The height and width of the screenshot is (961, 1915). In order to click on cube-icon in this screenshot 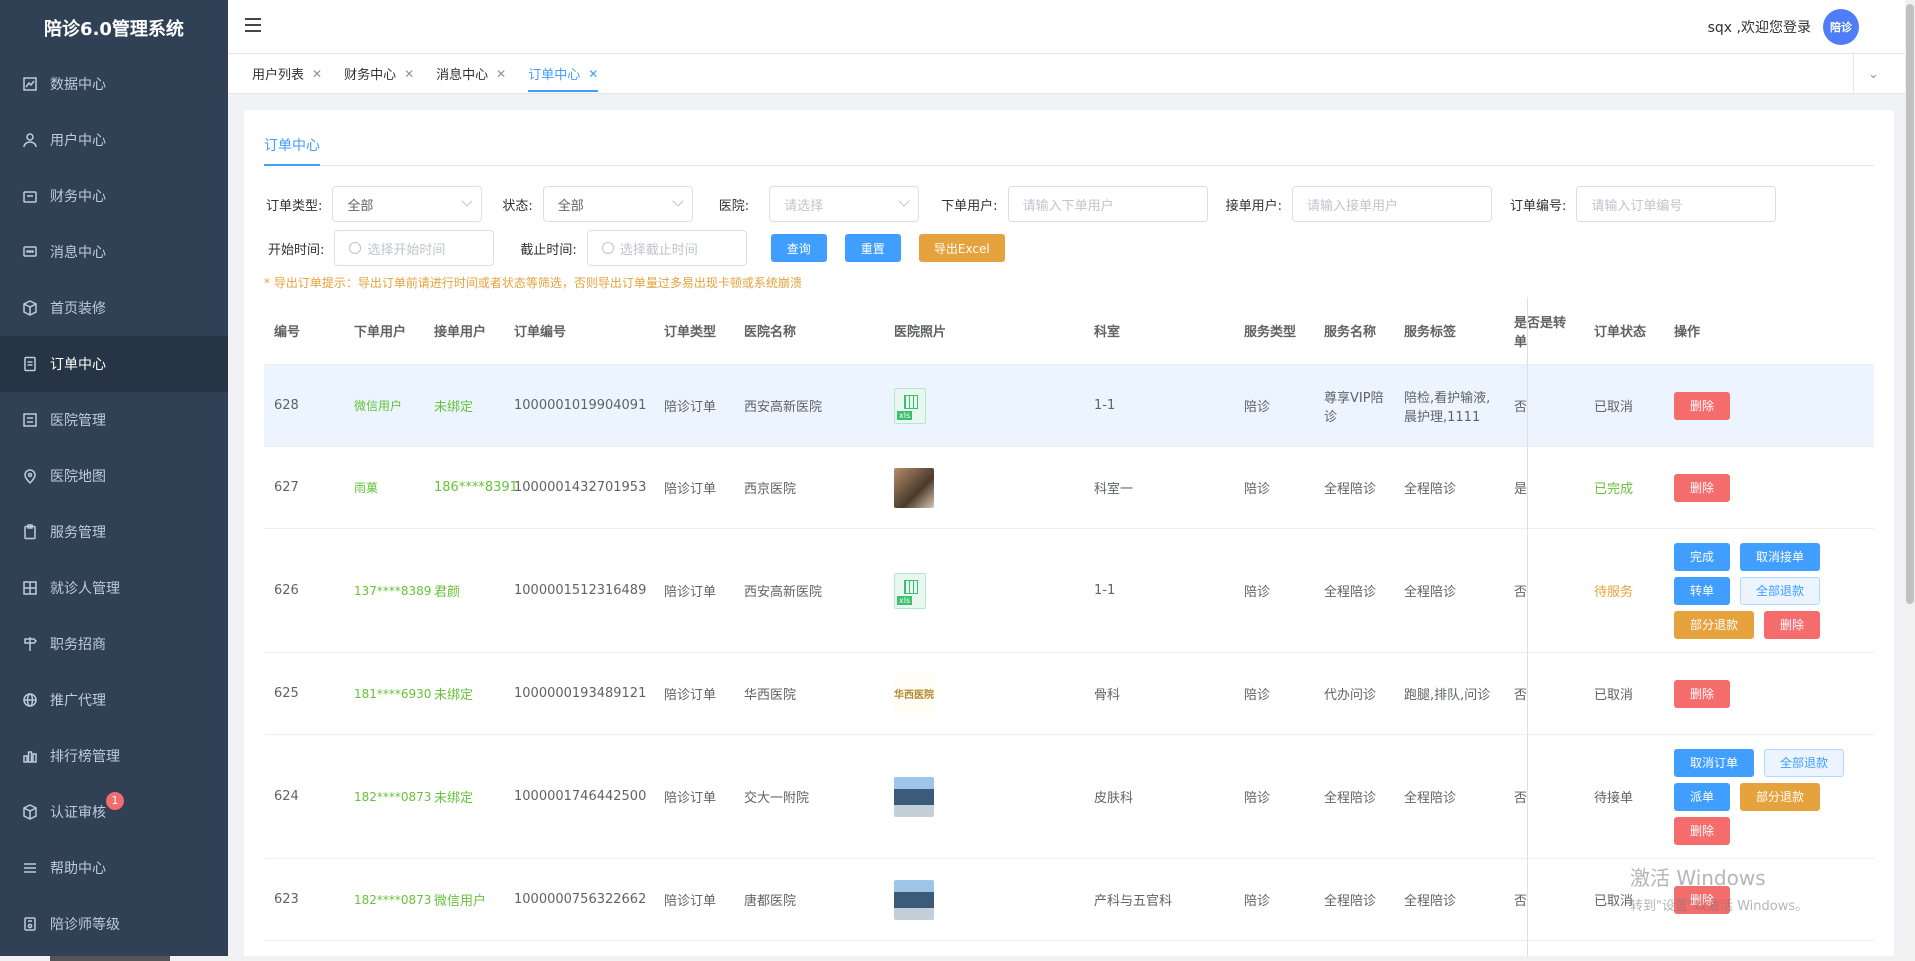, I will do `click(30, 812)`.